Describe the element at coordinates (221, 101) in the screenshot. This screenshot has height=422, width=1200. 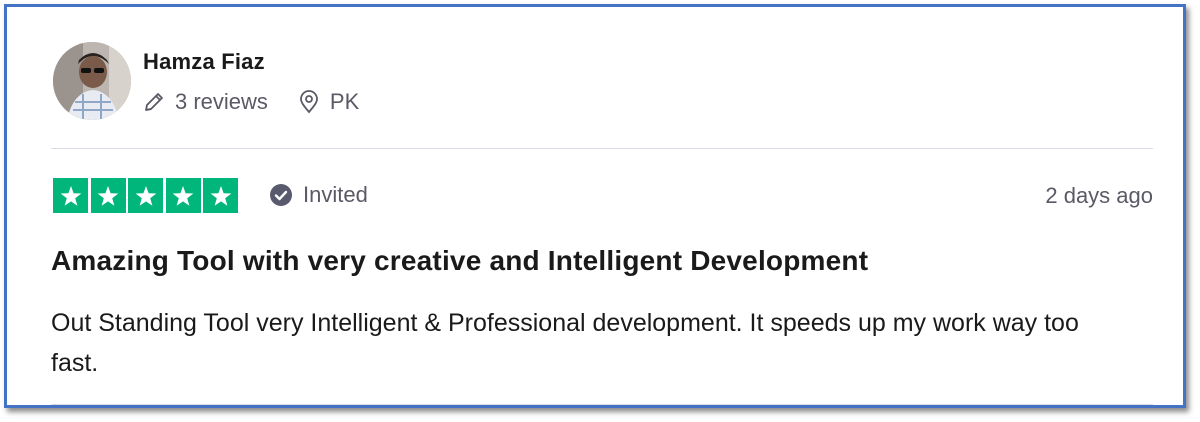
I see `review-count-label: 3 reviews` at that location.